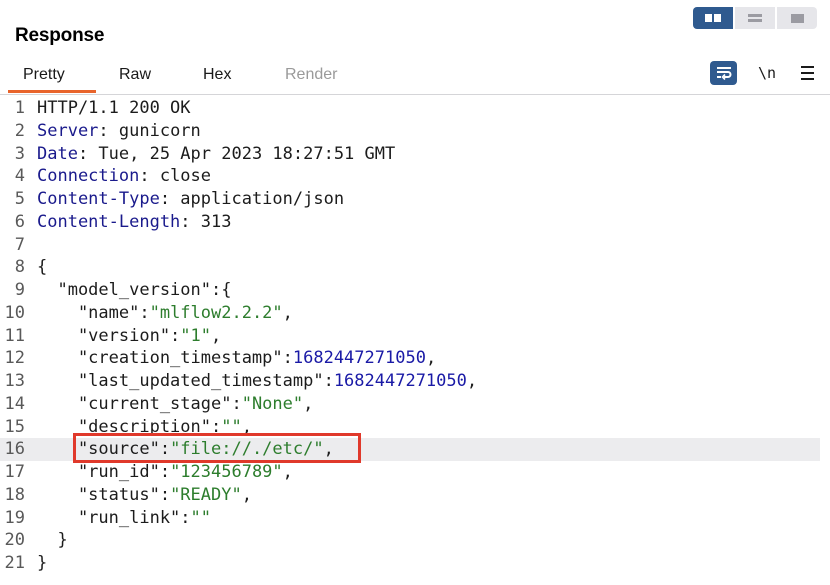 The image size is (830, 585). What do you see at coordinates (19, 290) in the screenshot?
I see `line-number: 9` at bounding box center [19, 290].